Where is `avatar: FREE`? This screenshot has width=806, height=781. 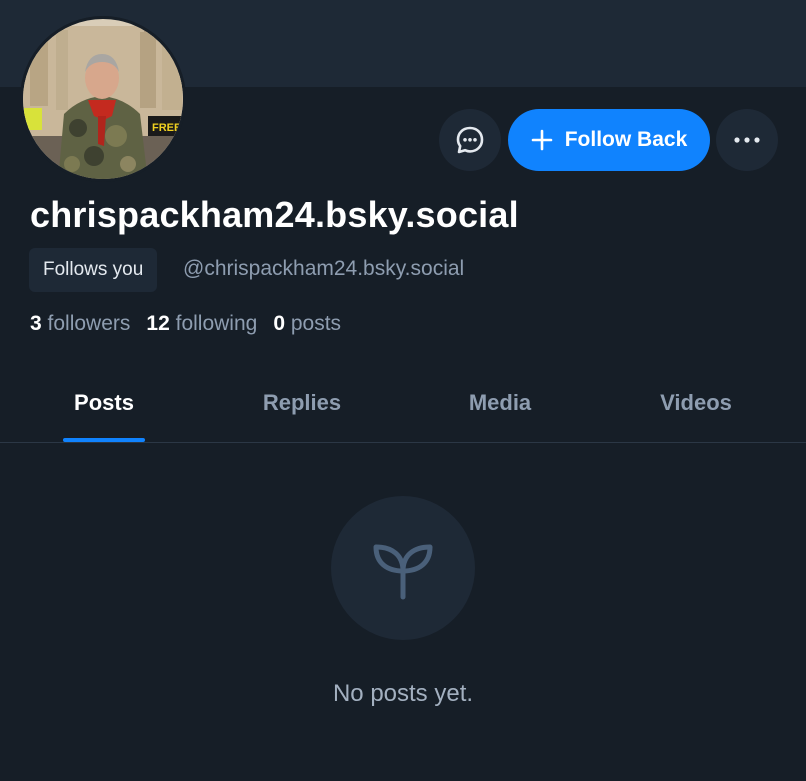 avatar: FREE is located at coordinates (103, 99).